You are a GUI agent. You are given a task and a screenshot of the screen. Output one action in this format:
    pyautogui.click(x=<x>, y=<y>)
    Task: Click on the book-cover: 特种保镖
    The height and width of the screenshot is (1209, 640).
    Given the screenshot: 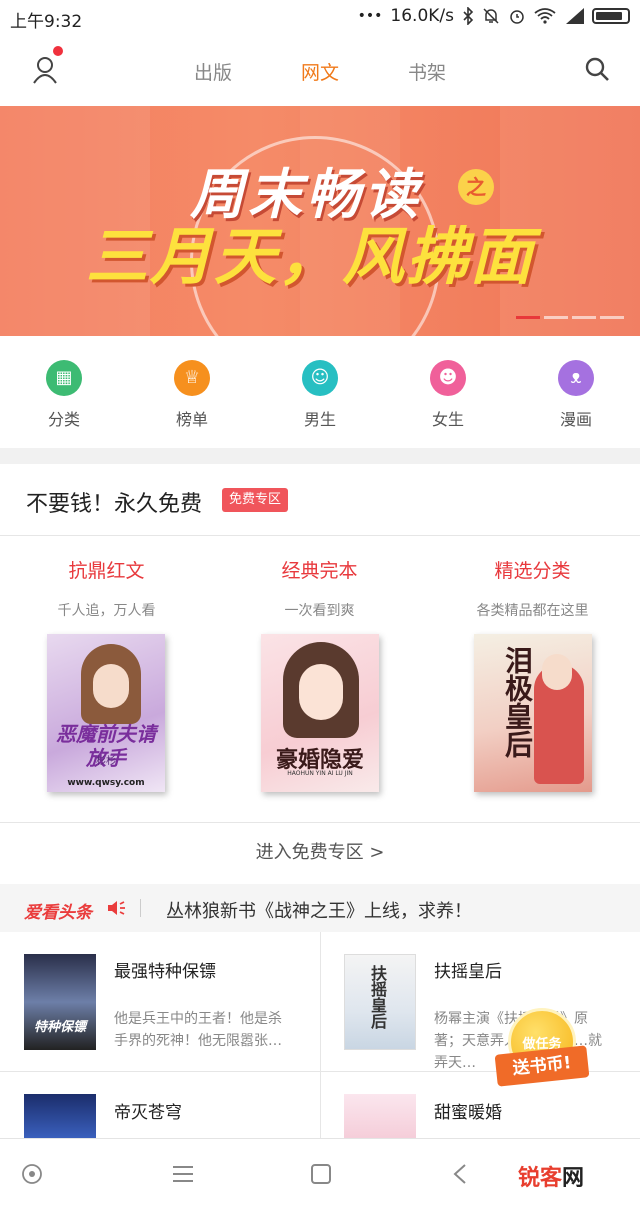 What is the action you would take?
    pyautogui.click(x=60, y=1002)
    